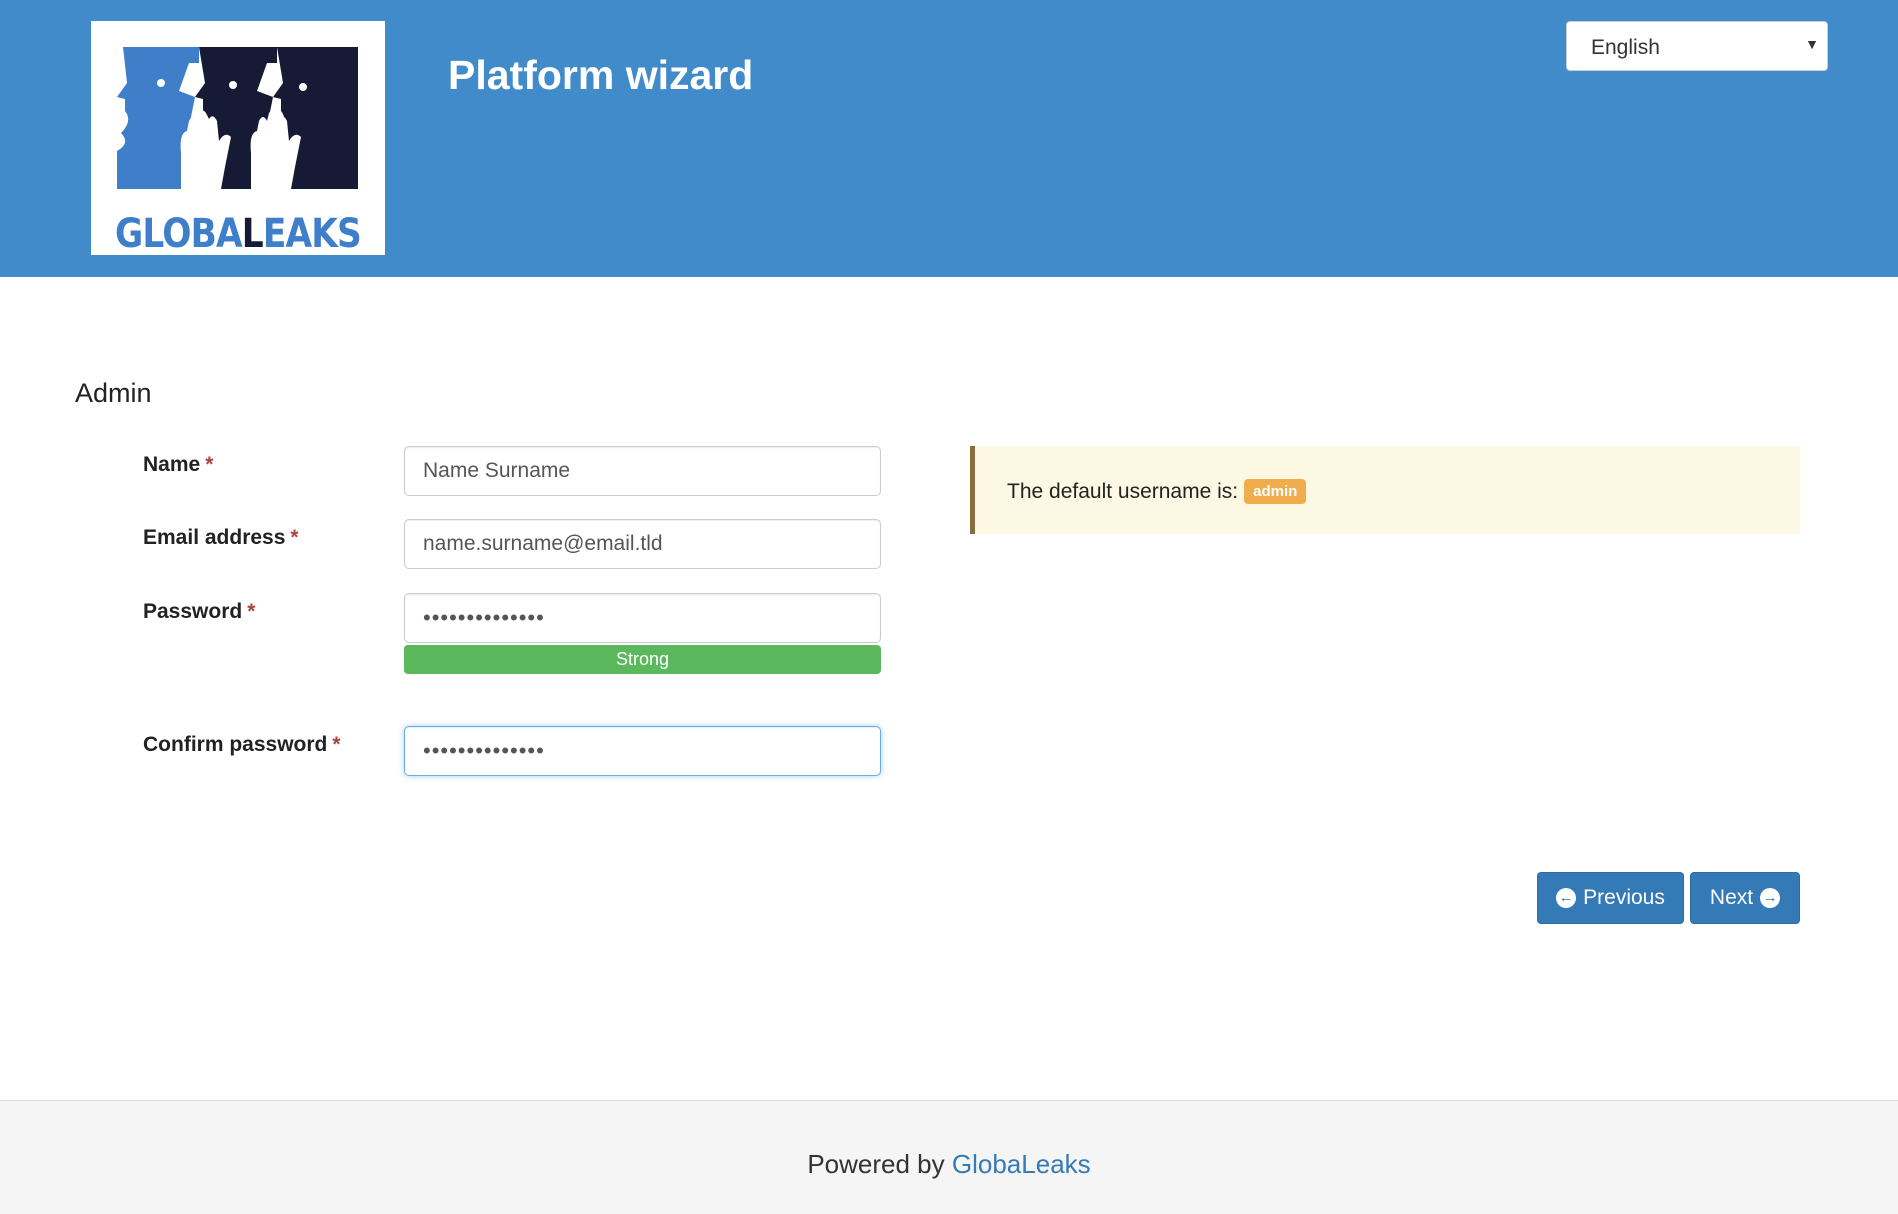 This screenshot has width=1898, height=1214. Describe the element at coordinates (601, 75) in the screenshot. I see `page-title: Platform wizard` at that location.